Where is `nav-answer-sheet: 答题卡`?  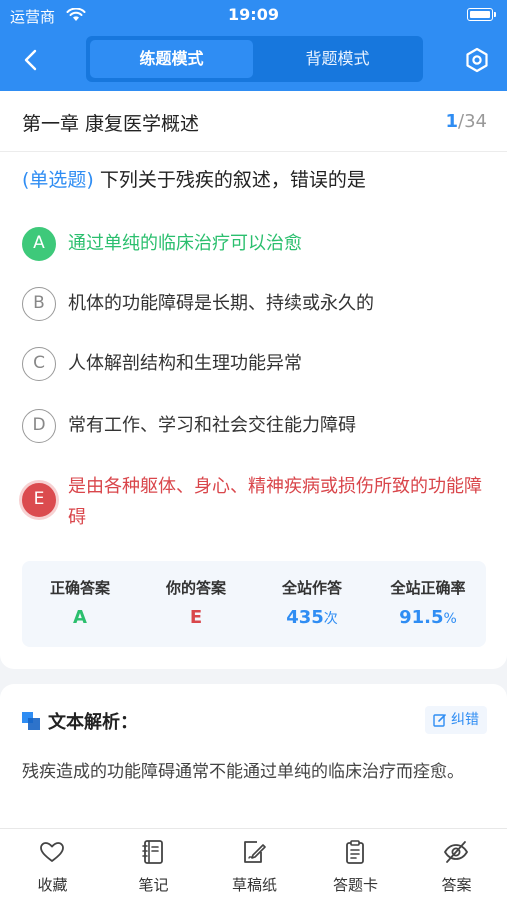 nav-answer-sheet: 答题卡 is located at coordinates (355, 864).